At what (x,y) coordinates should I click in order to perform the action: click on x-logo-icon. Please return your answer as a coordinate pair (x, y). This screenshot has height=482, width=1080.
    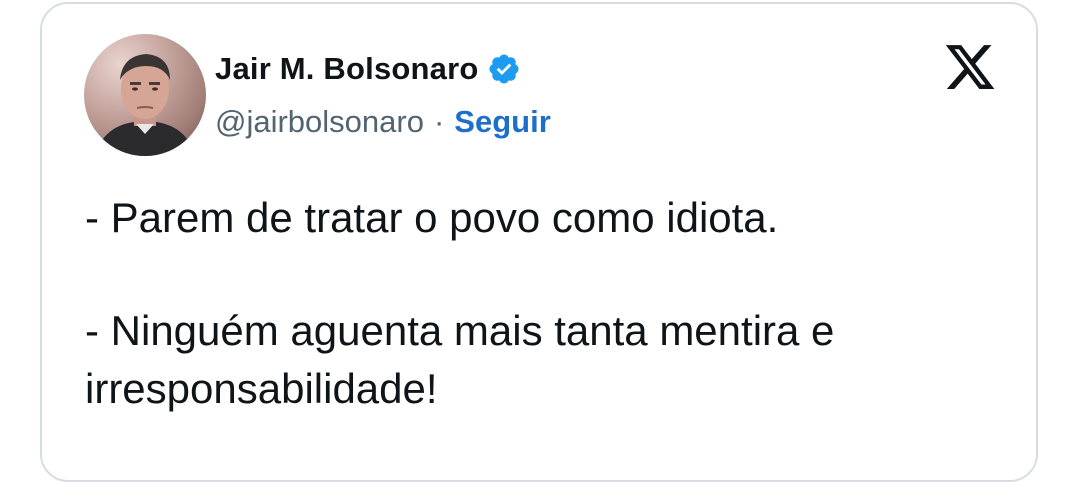
    Looking at the image, I should click on (970, 67).